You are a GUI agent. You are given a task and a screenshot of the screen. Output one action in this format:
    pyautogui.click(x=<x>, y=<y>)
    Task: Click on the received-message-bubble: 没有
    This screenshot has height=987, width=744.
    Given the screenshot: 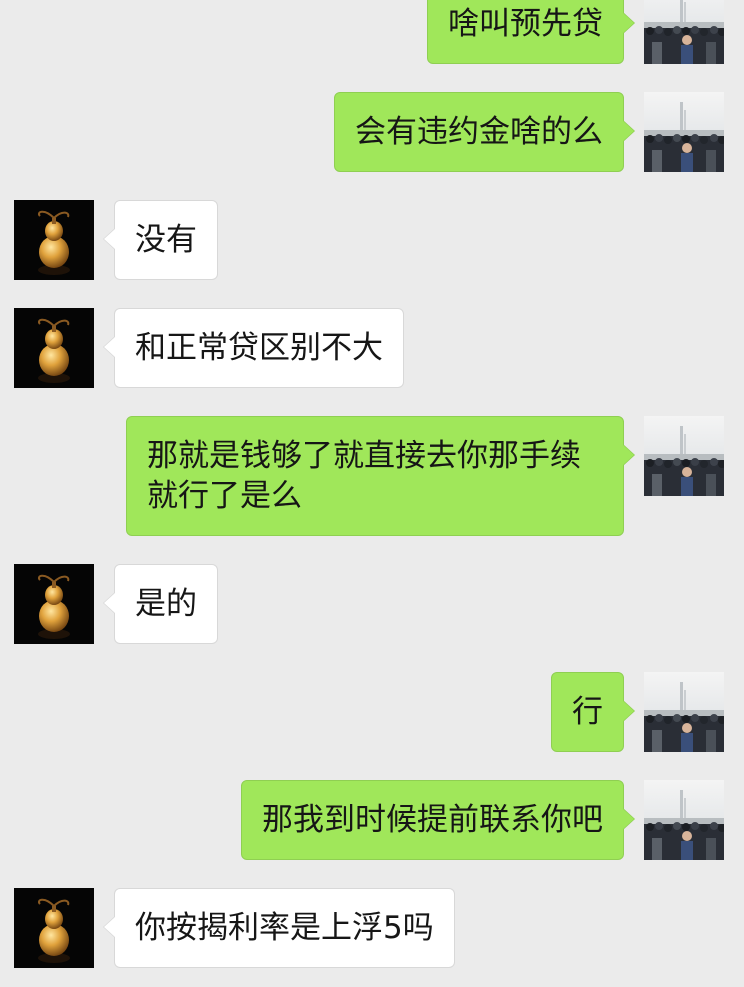 What is the action you would take?
    pyautogui.click(x=160, y=240)
    